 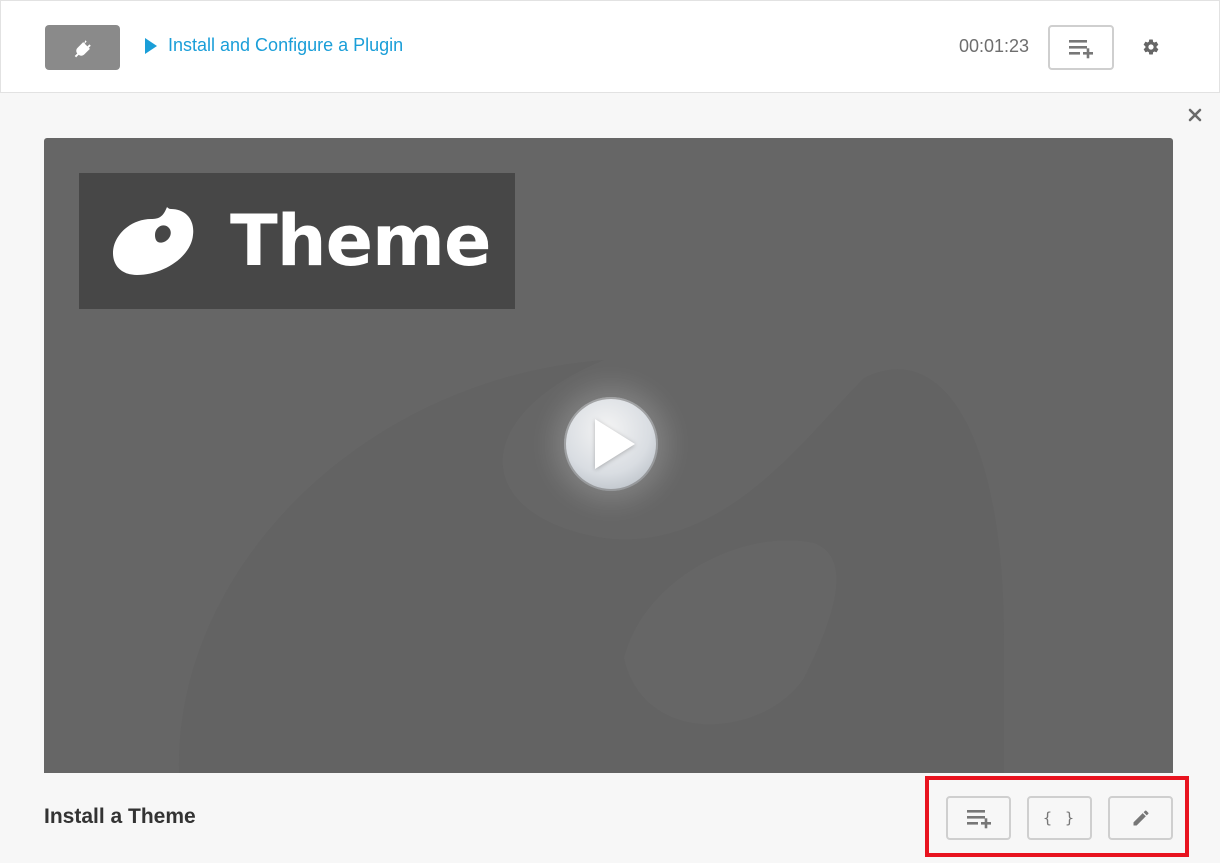 I want to click on plugin-button, so click(x=82, y=47).